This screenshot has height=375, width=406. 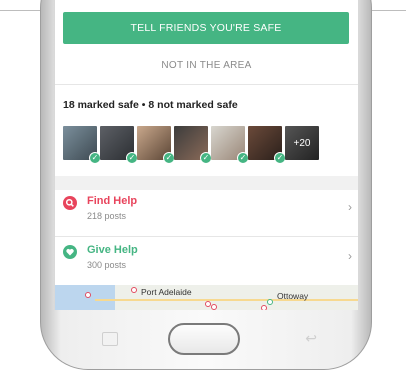 I want to click on give-help-title: Give Help, so click(x=112, y=250).